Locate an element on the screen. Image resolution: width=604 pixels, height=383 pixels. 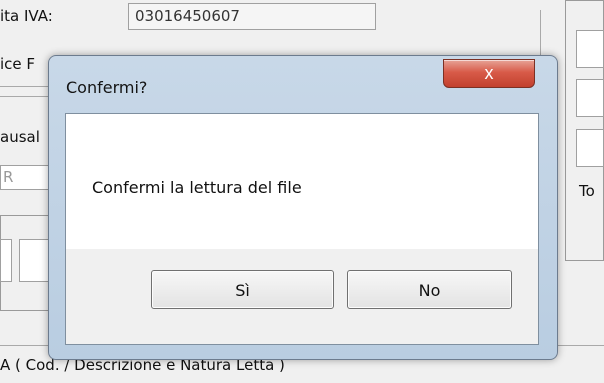
vat-field: 03016450607 is located at coordinates (252, 16).